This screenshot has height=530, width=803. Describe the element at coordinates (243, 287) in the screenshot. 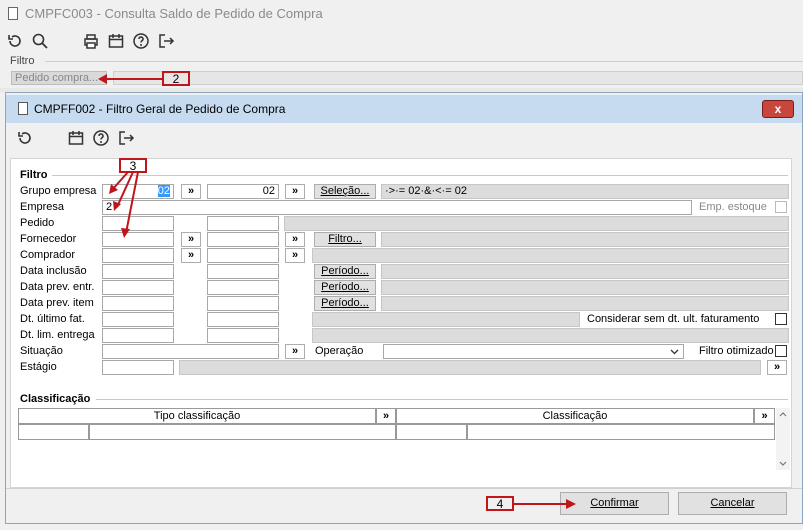

I see `data-prev-entr-to-input` at that location.